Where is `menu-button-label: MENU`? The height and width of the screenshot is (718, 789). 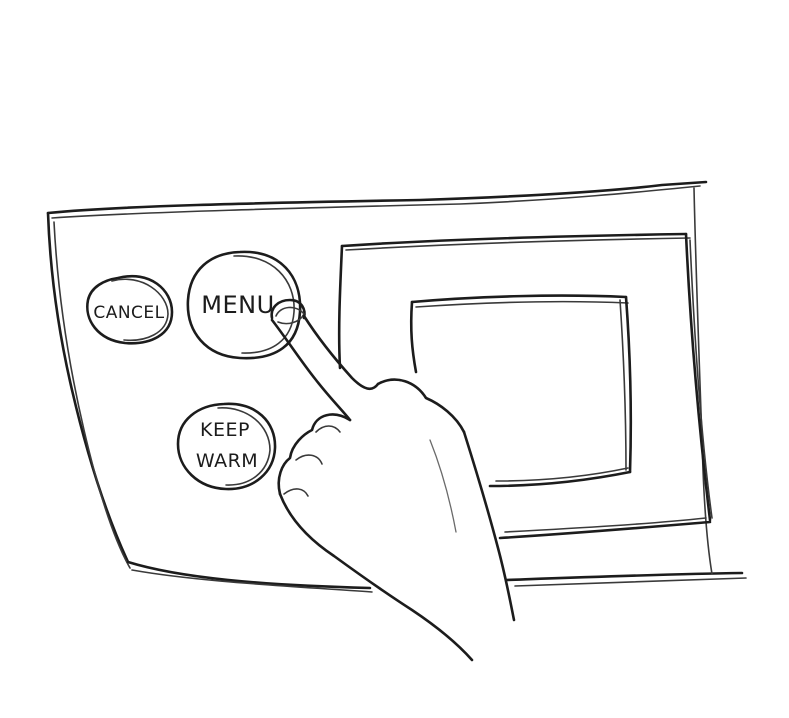
menu-button-label: MENU is located at coordinates (237, 305).